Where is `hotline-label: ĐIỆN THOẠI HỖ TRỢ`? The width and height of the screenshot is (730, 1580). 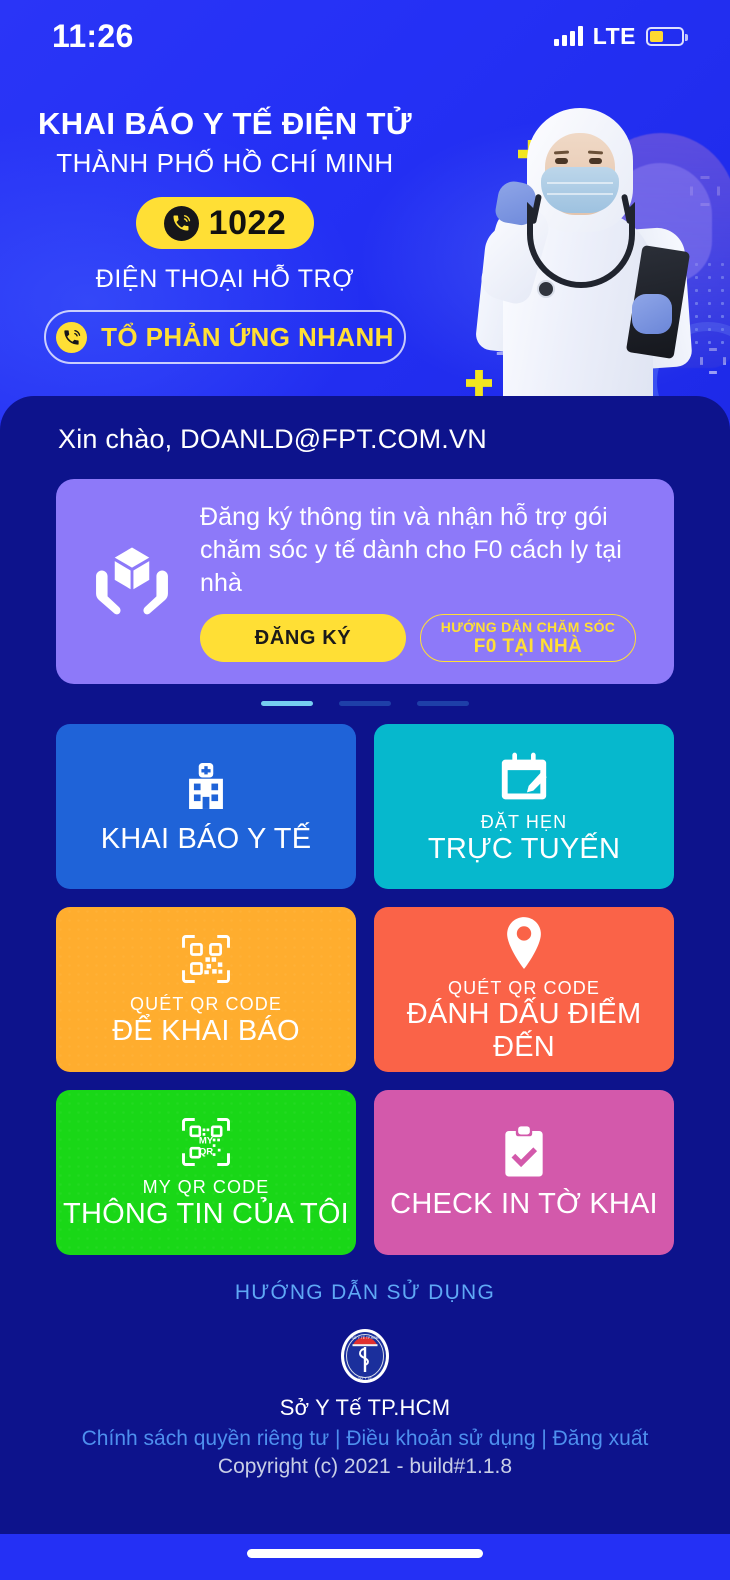
hotline-label: ĐIỆN THOẠI HỖ TRỢ is located at coordinates (225, 279).